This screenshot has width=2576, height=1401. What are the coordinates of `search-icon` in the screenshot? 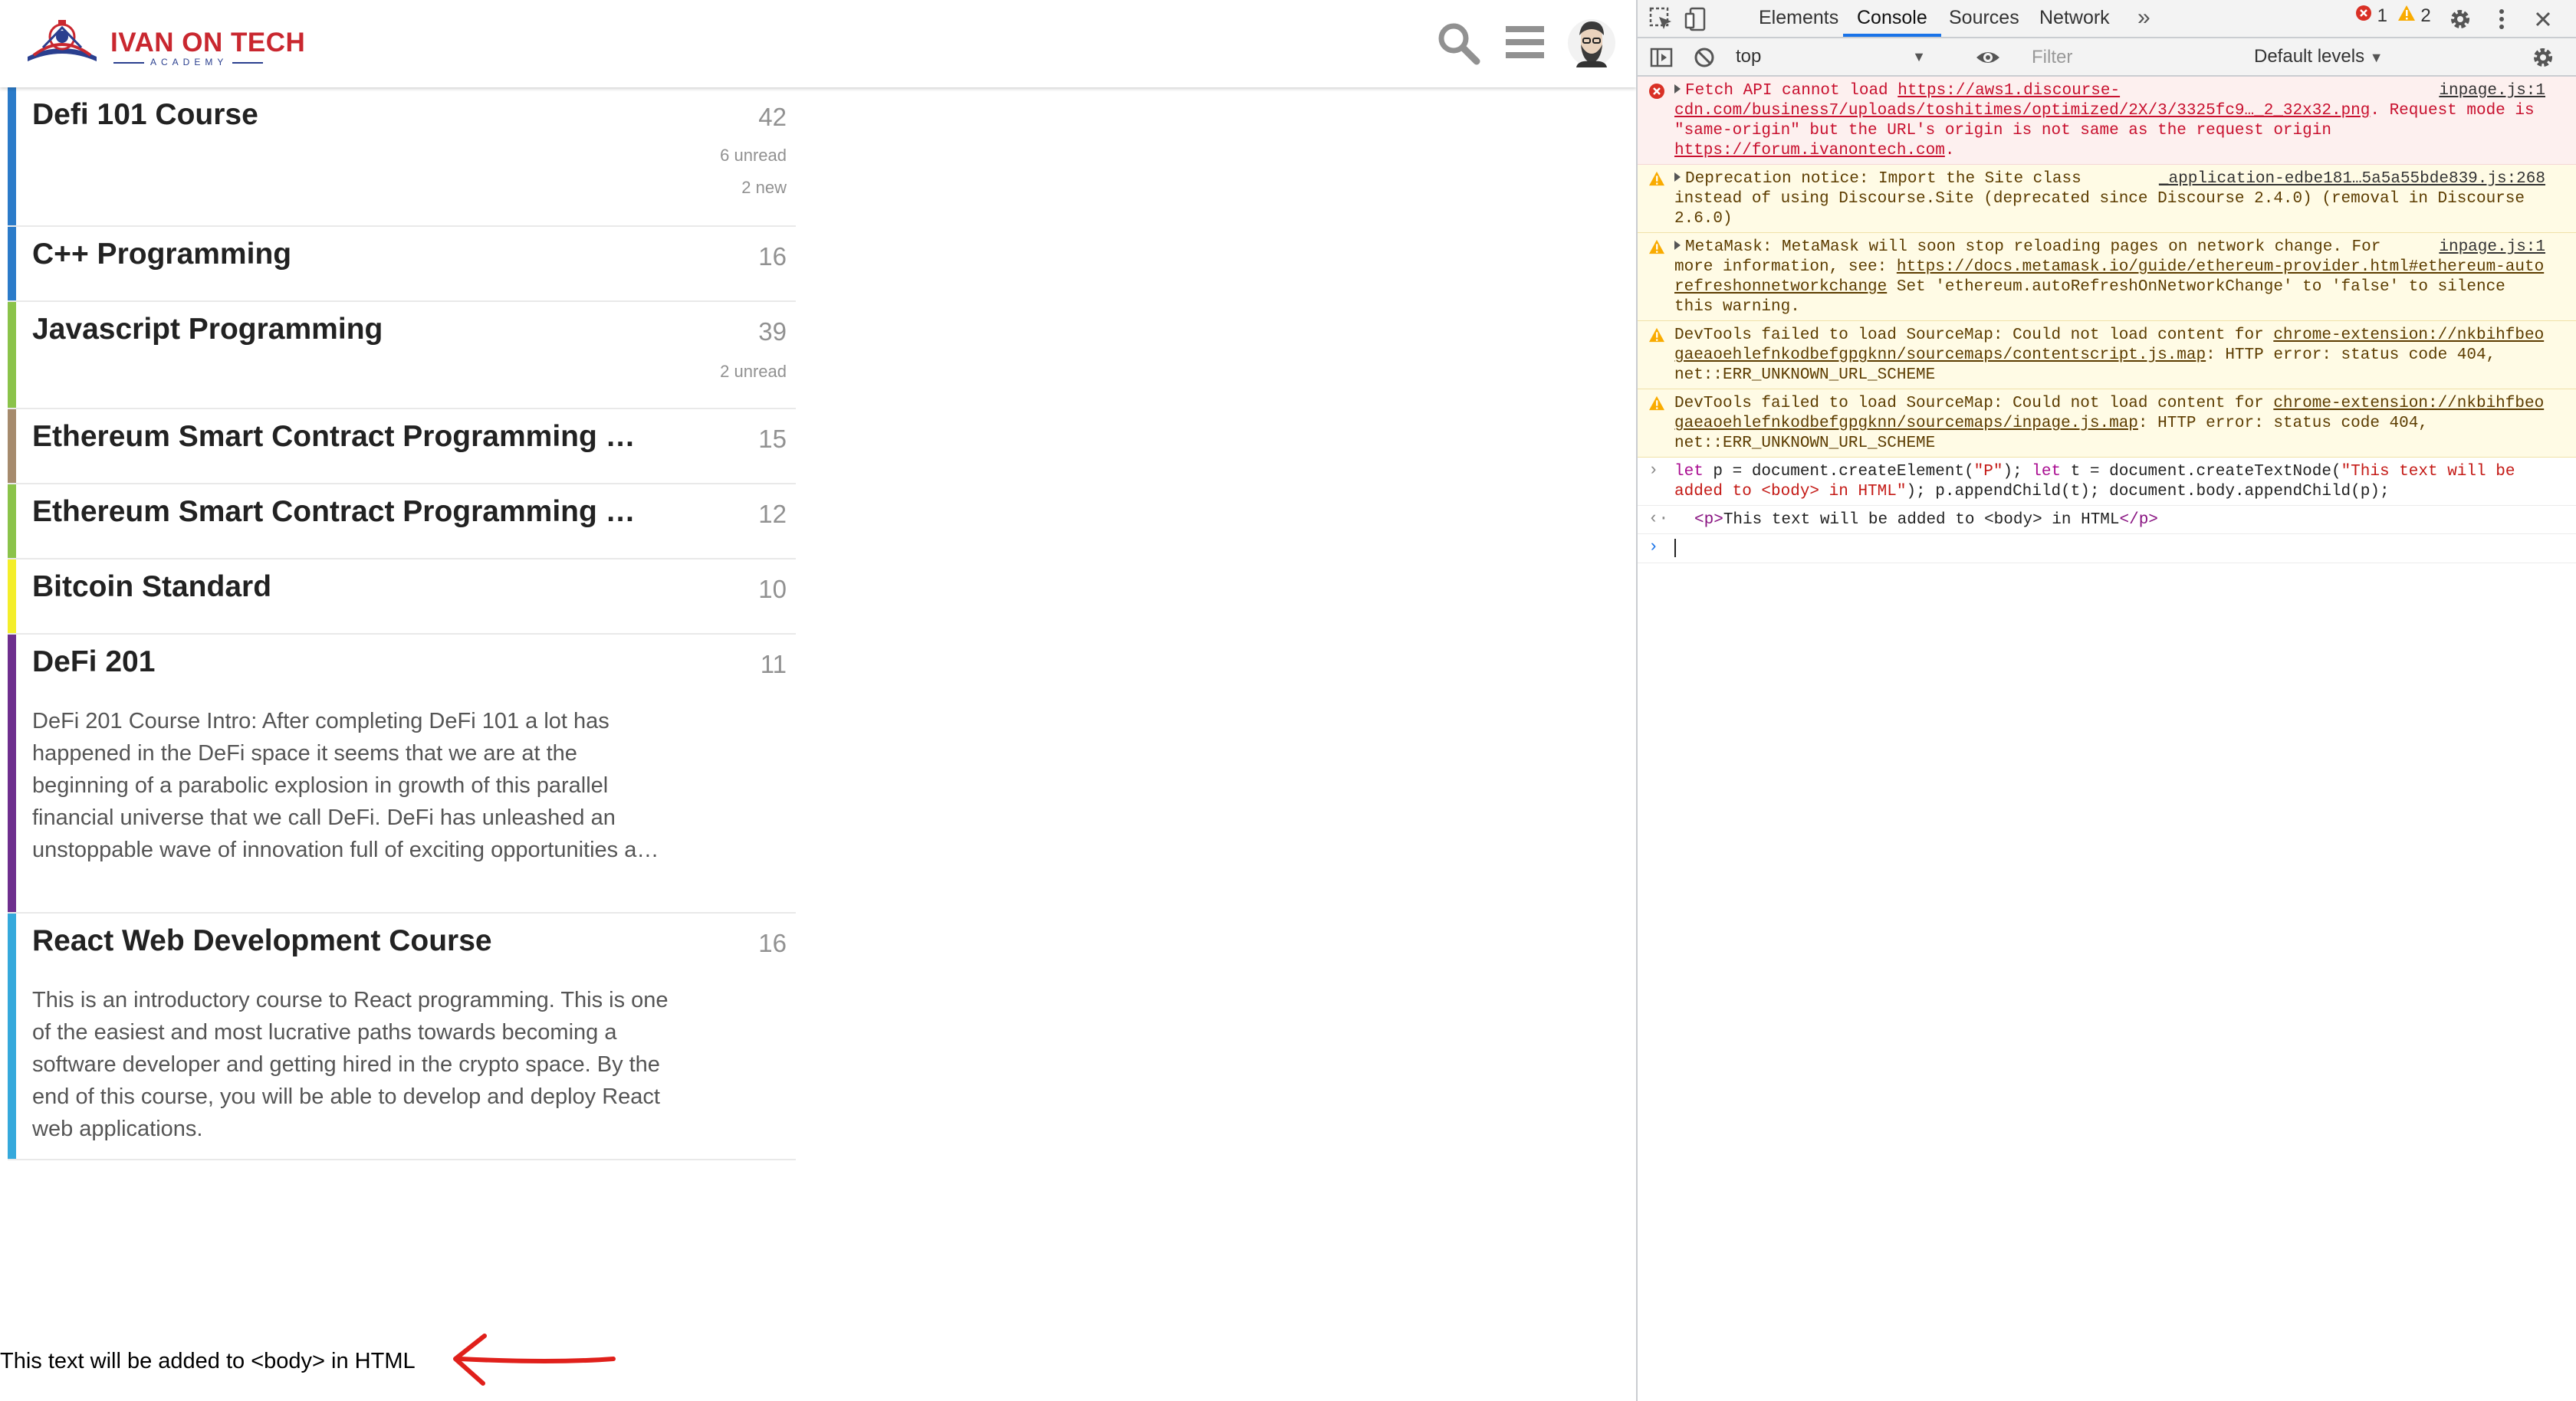 It's located at (1458, 43).